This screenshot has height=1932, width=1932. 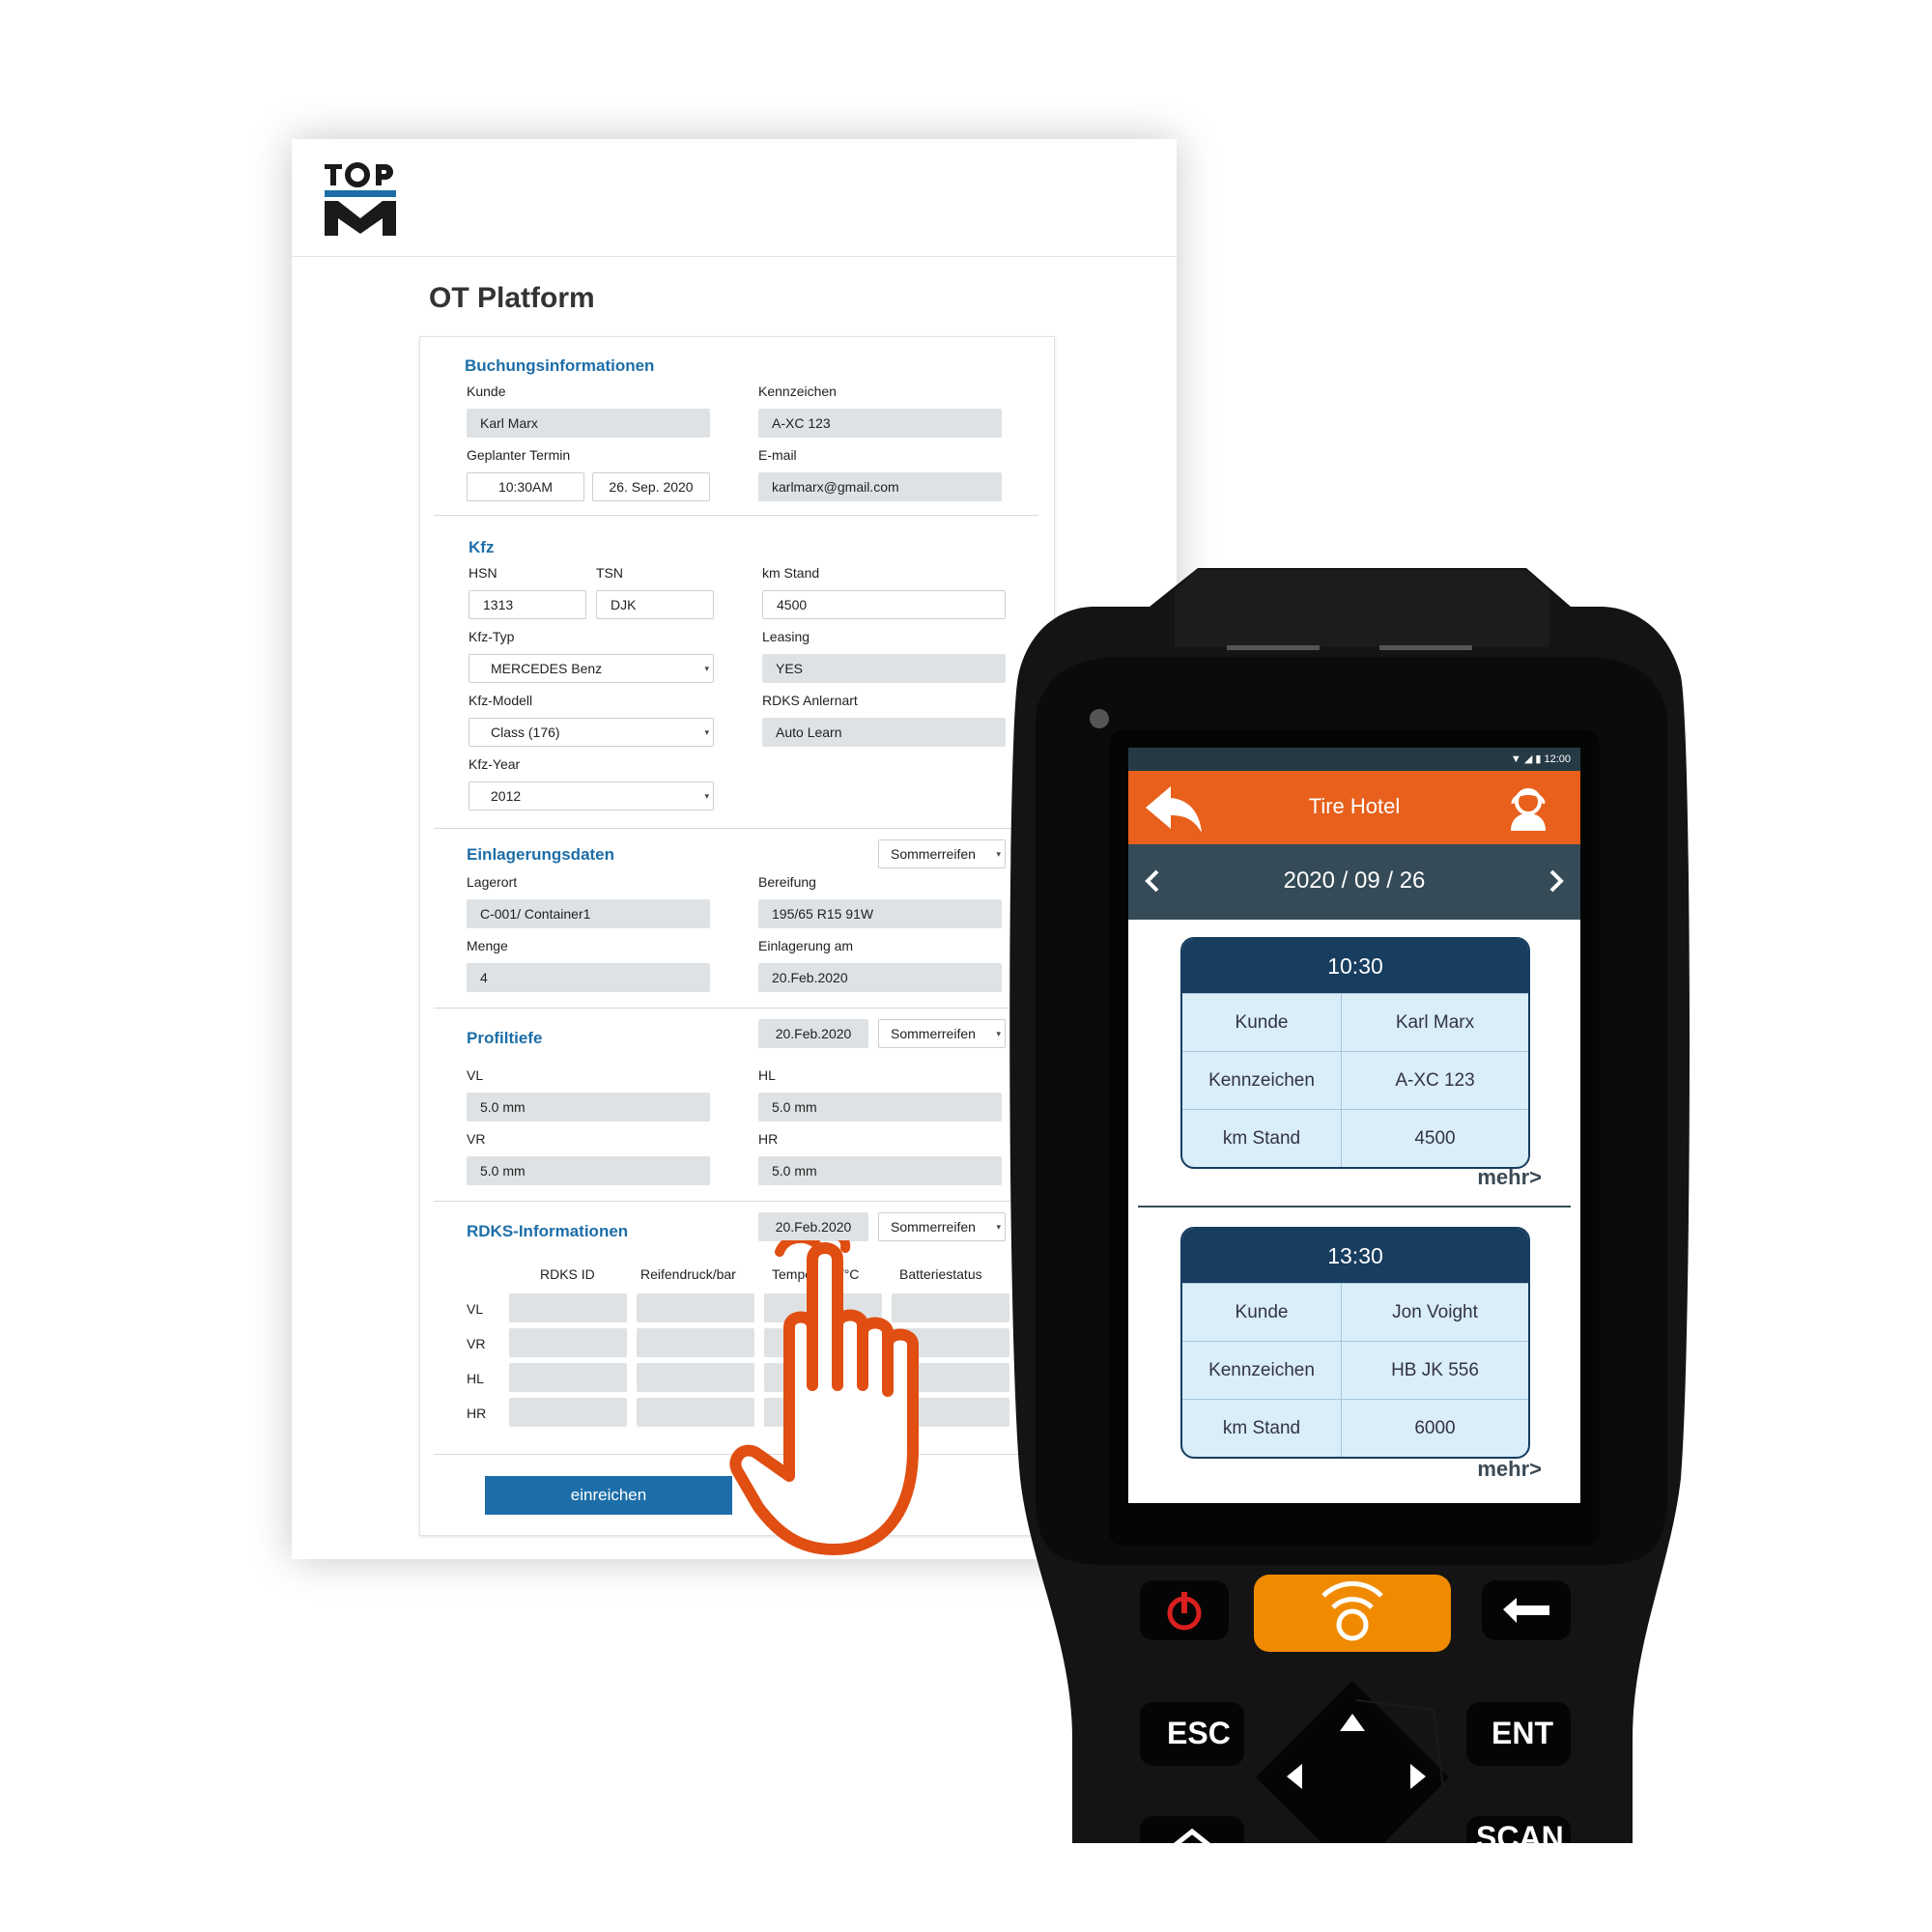 What do you see at coordinates (1557, 759) in the screenshot?
I see `status-time: 12:00` at bounding box center [1557, 759].